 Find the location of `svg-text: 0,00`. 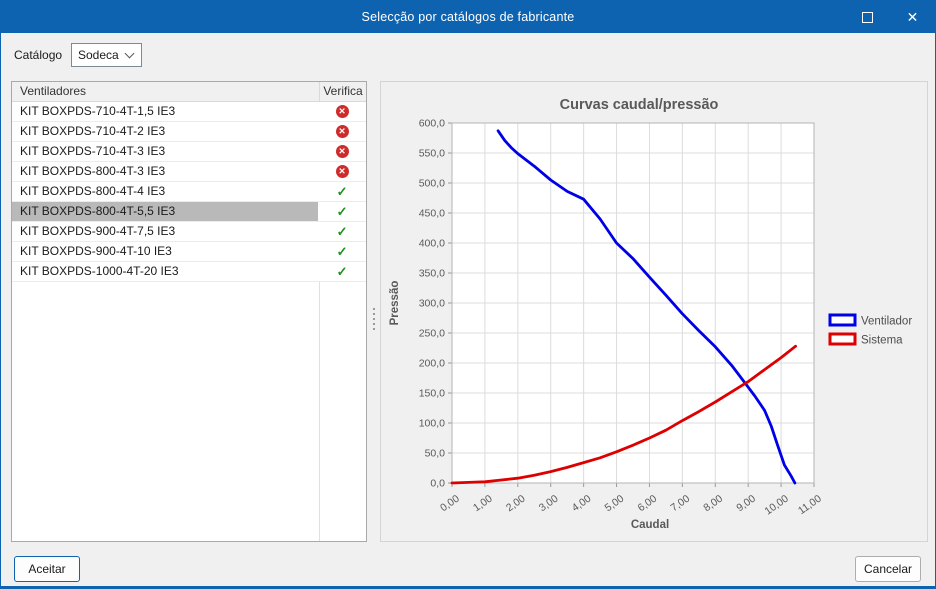

svg-text: 0,00 is located at coordinates (450, 504).